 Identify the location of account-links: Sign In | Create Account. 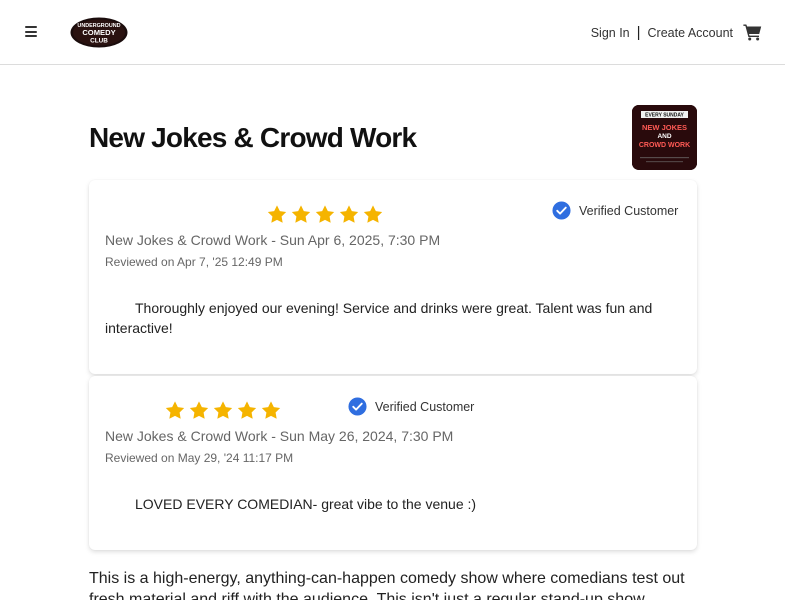
(662, 32).